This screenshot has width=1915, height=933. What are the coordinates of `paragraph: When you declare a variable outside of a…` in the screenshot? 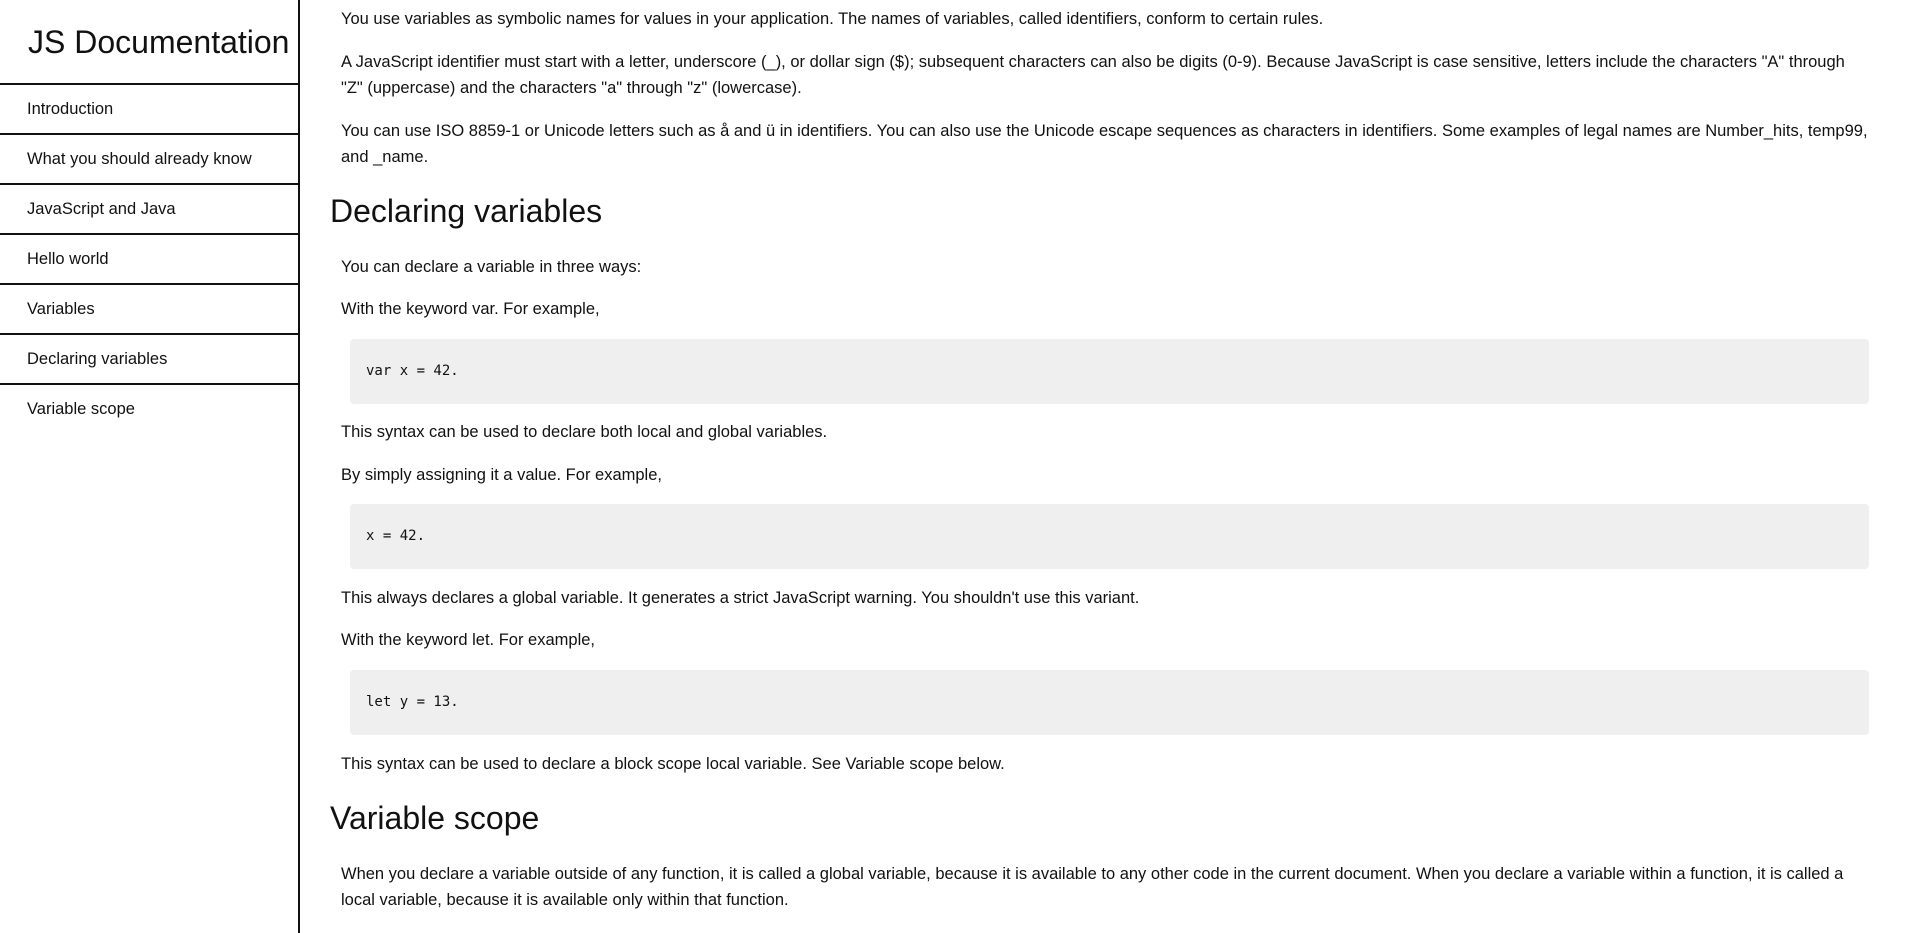 It's located at (1092, 887).